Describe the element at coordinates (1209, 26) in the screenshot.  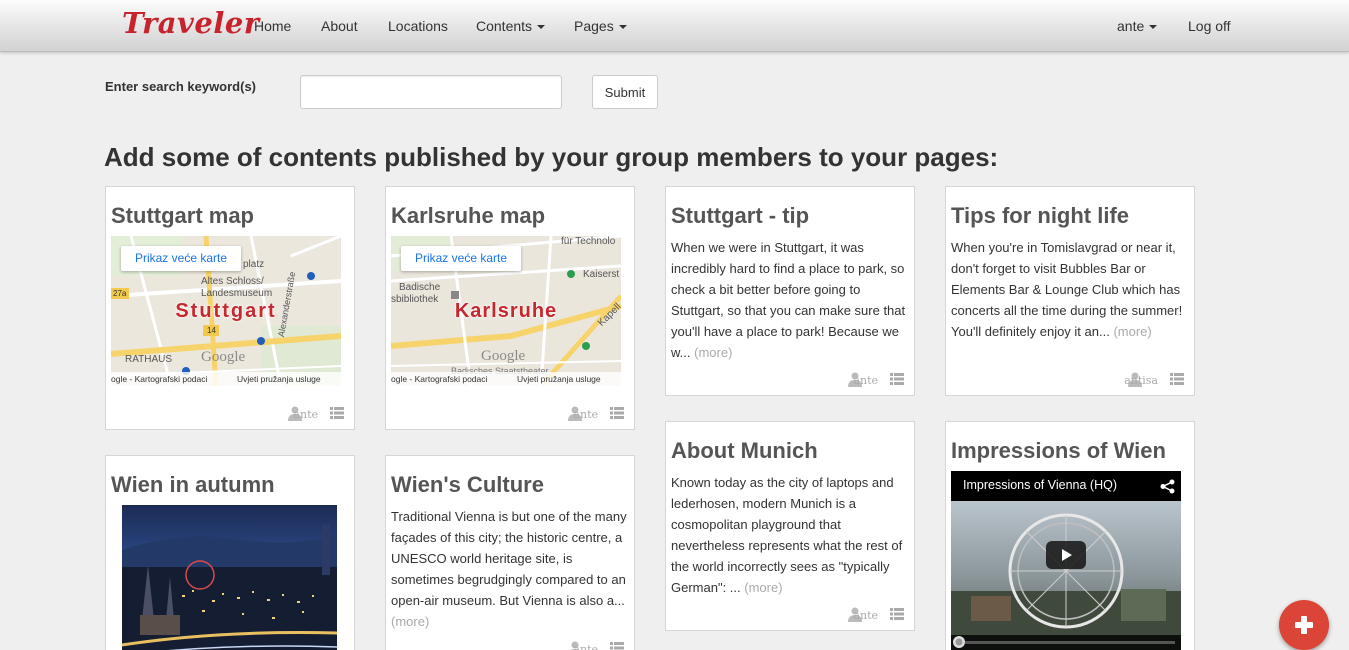
I see `logoff-link: Log off` at that location.